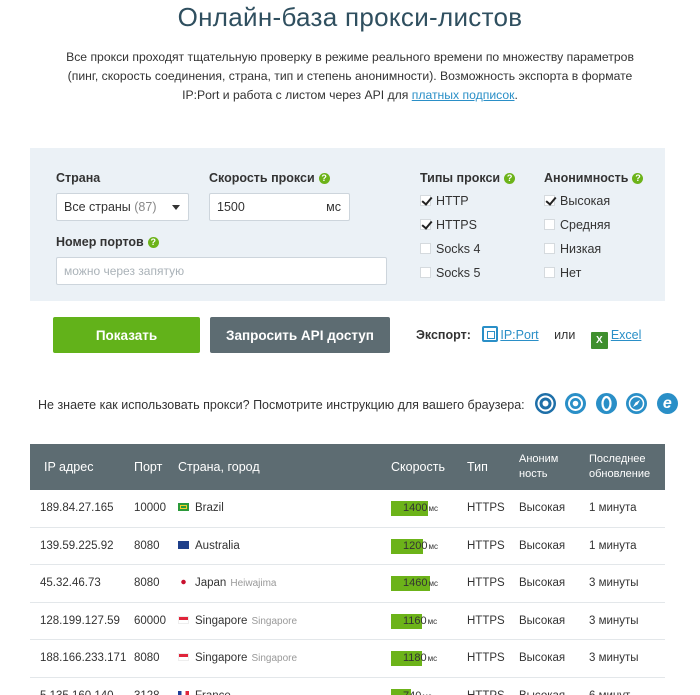 This screenshot has width=700, height=695. What do you see at coordinates (667, 403) in the screenshot?
I see `ie-icon: e` at bounding box center [667, 403].